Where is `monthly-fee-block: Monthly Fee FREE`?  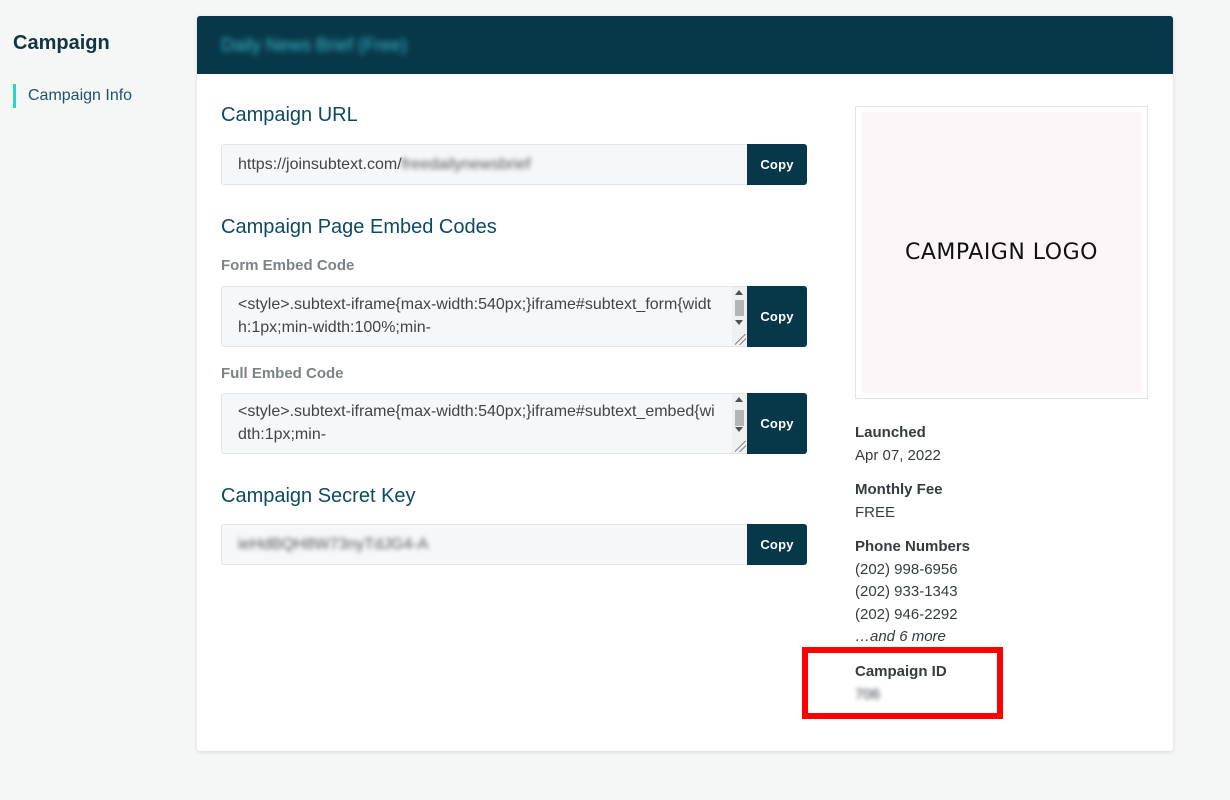
monthly-fee-block: Monthly Fee FREE is located at coordinates (899, 501).